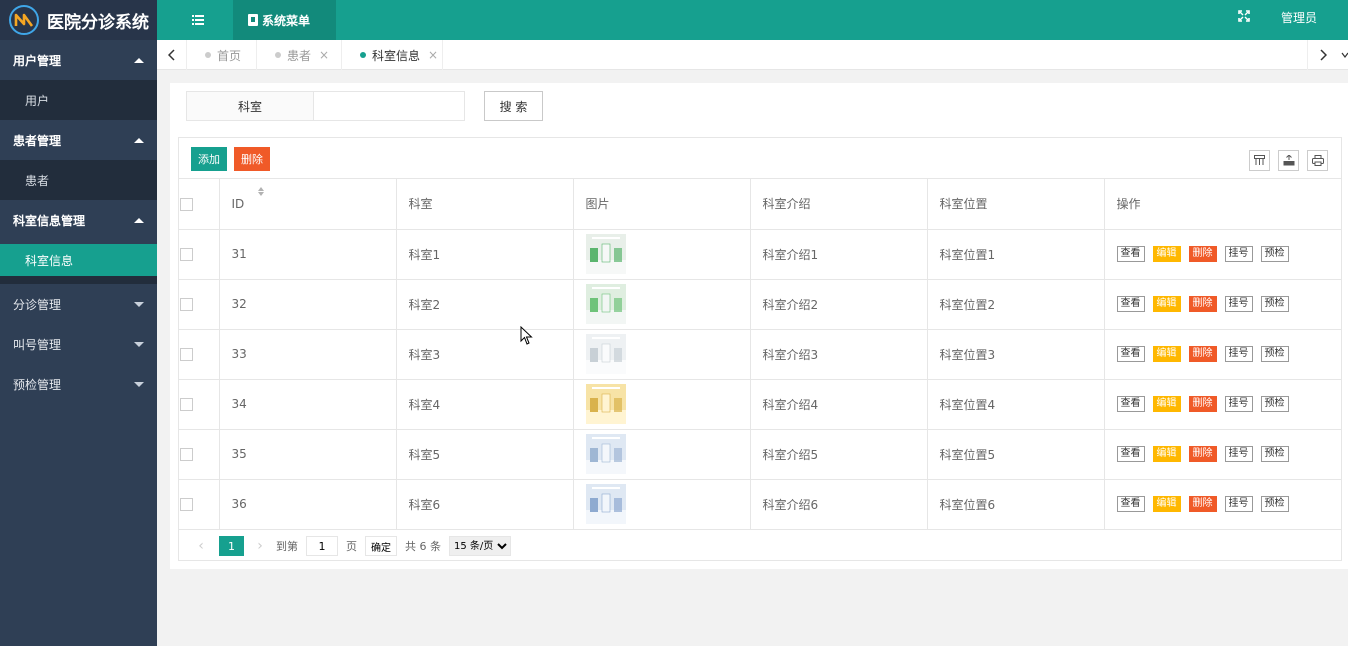 The image size is (1348, 646). I want to click on cell-image, so click(662, 454).